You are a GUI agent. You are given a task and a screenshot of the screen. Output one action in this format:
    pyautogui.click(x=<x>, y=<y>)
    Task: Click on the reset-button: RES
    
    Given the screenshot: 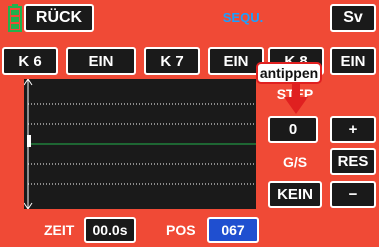 What is the action you would take?
    pyautogui.click(x=353, y=161)
    